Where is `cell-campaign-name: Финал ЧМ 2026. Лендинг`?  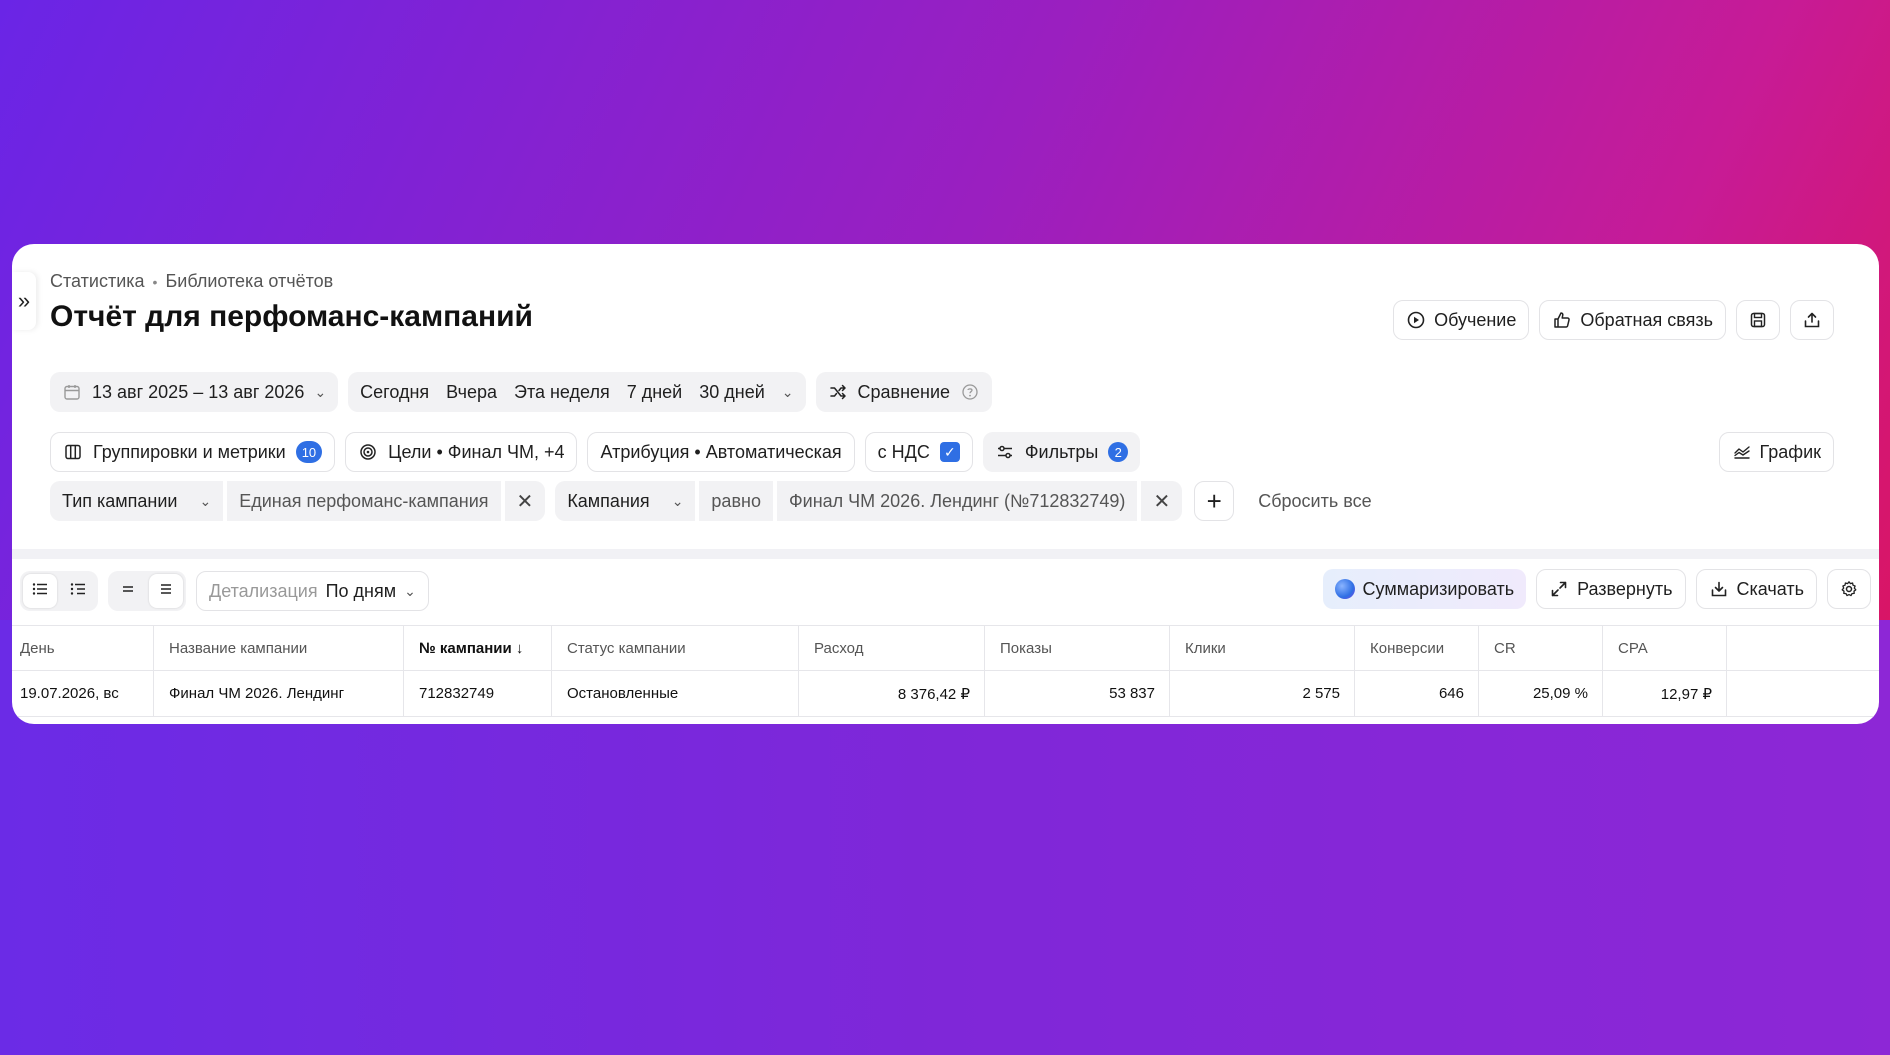 cell-campaign-name: Финал ЧМ 2026. Лендинг is located at coordinates (279, 693).